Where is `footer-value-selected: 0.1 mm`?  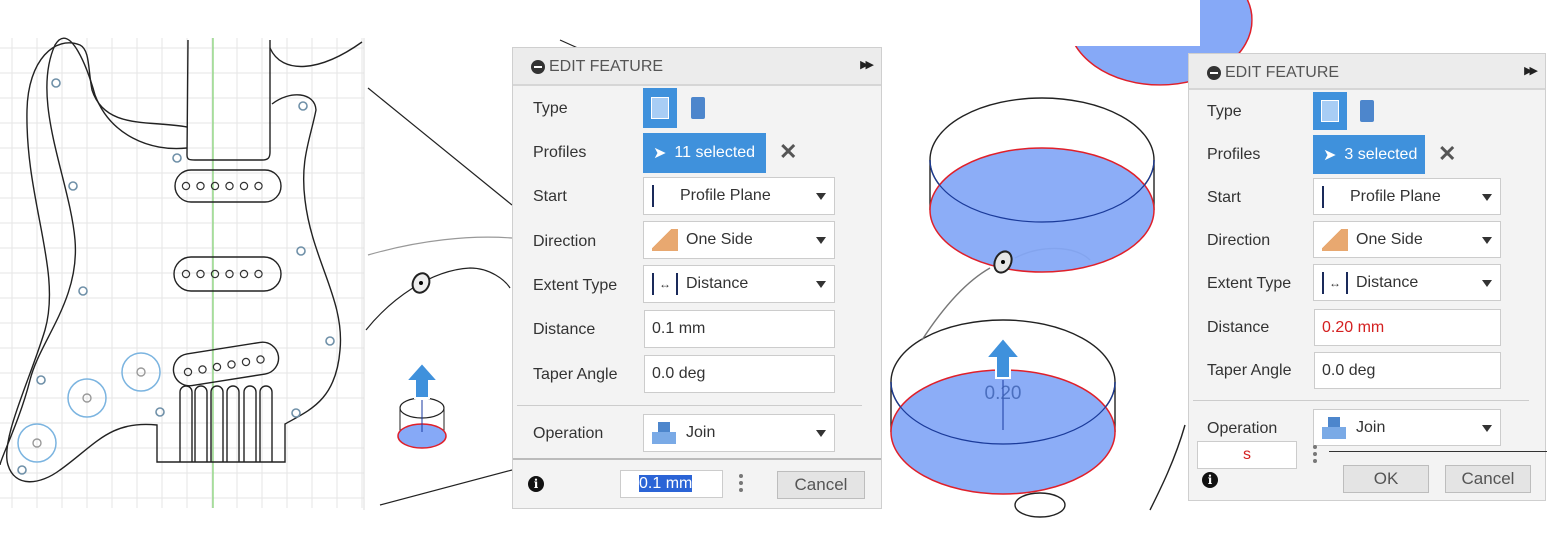 footer-value-selected: 0.1 mm is located at coordinates (666, 483).